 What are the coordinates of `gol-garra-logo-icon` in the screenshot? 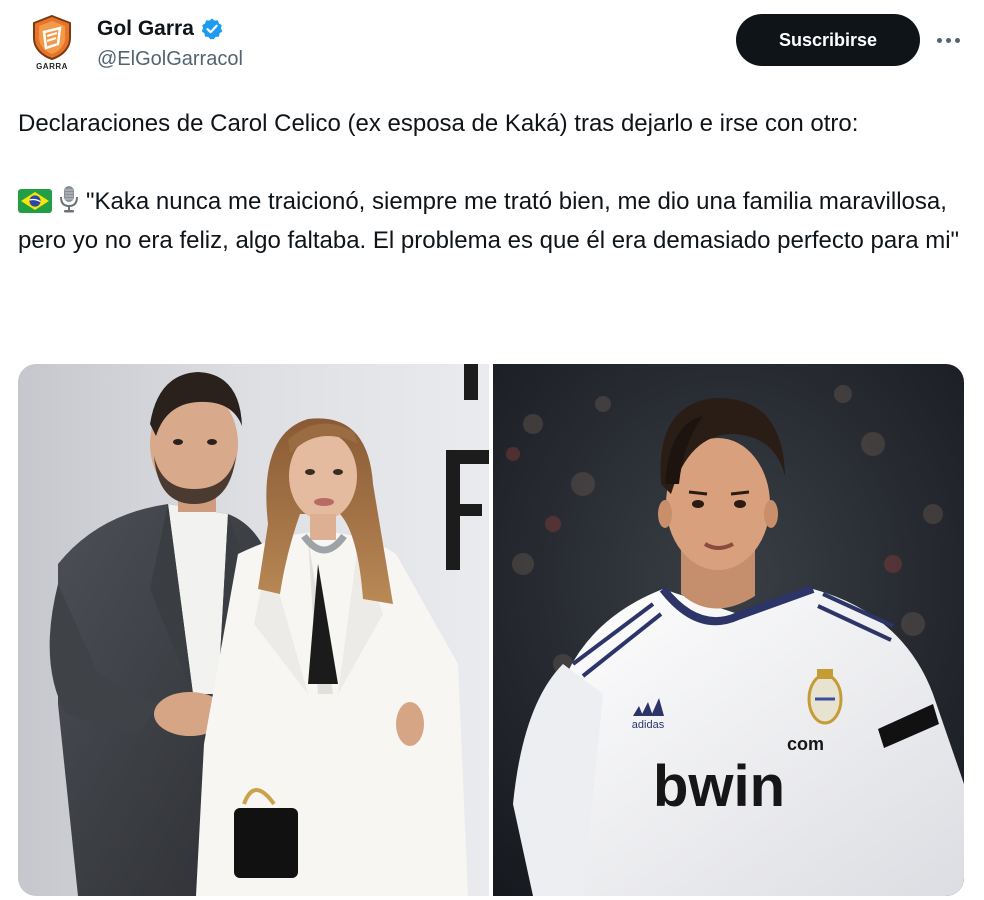 It's located at (52, 37).